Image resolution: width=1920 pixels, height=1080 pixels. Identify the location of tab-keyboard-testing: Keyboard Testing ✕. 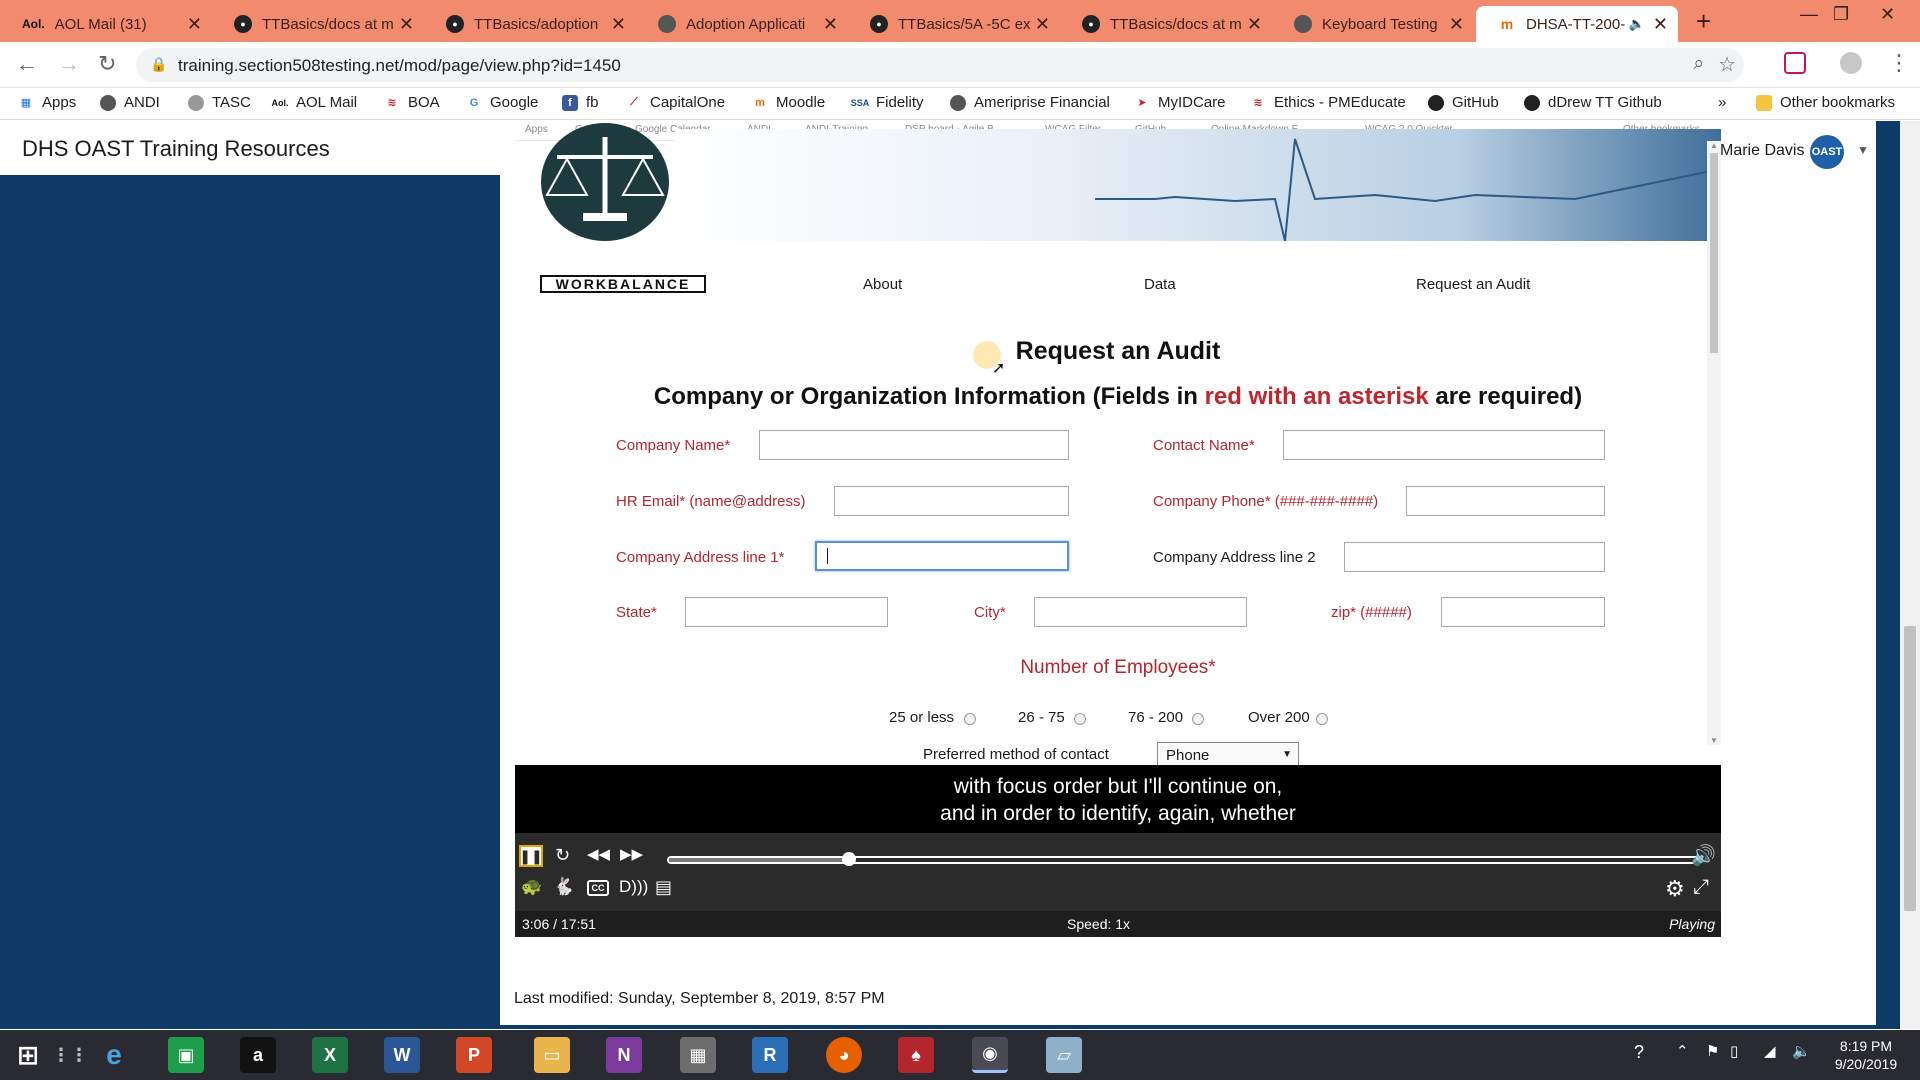
(1373, 24).